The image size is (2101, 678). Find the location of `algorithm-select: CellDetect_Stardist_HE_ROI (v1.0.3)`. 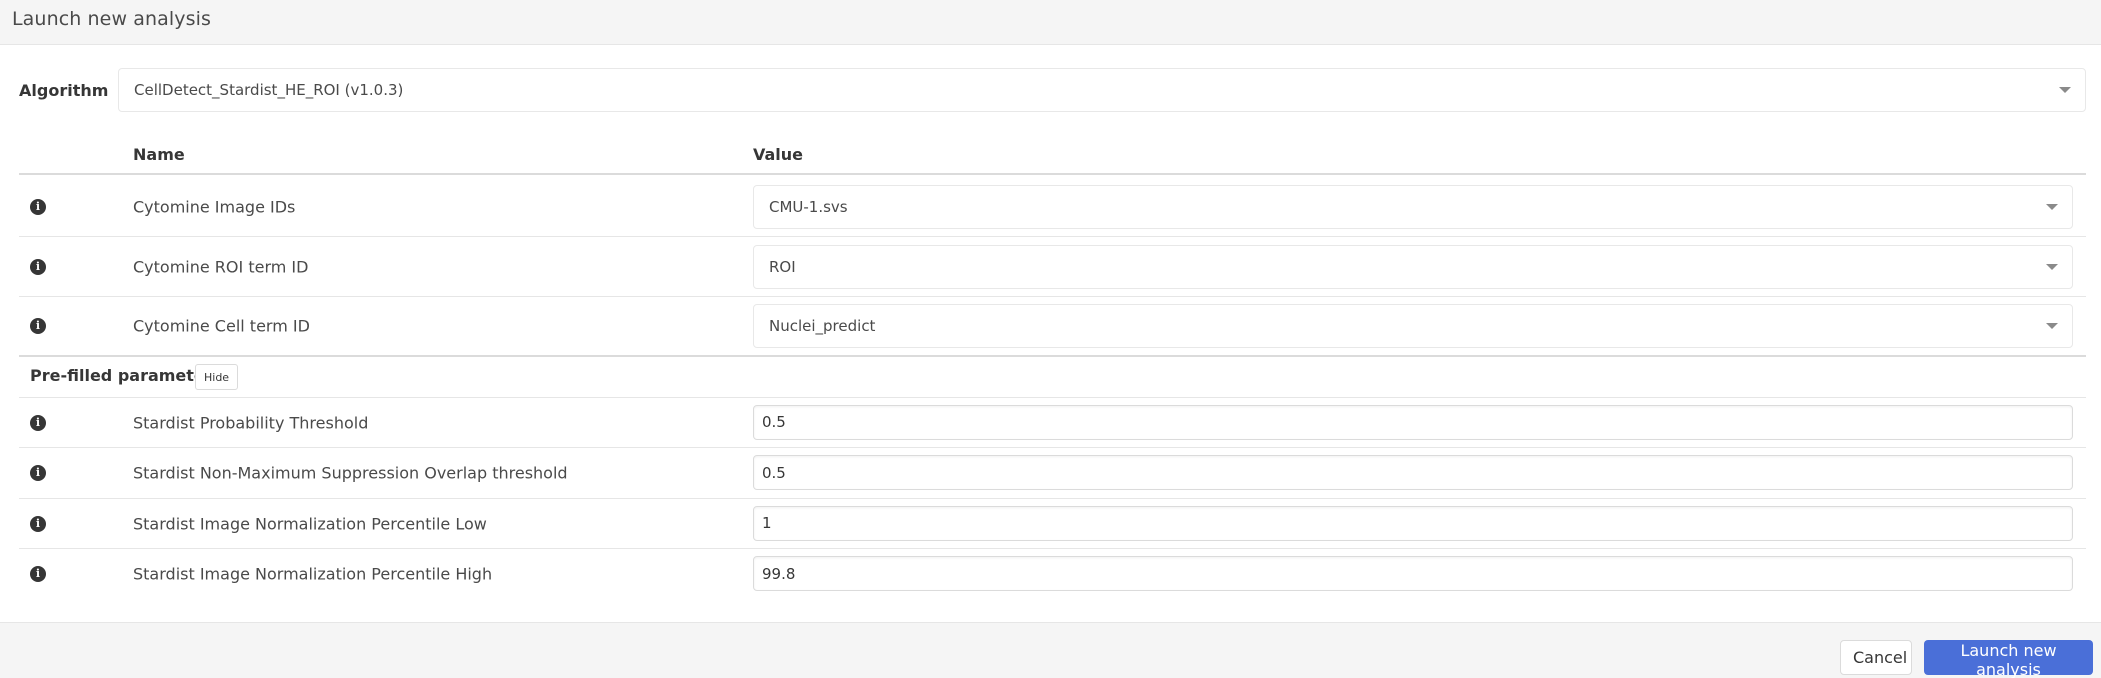

algorithm-select: CellDetect_Stardist_HE_ROI (v1.0.3) is located at coordinates (1102, 90).